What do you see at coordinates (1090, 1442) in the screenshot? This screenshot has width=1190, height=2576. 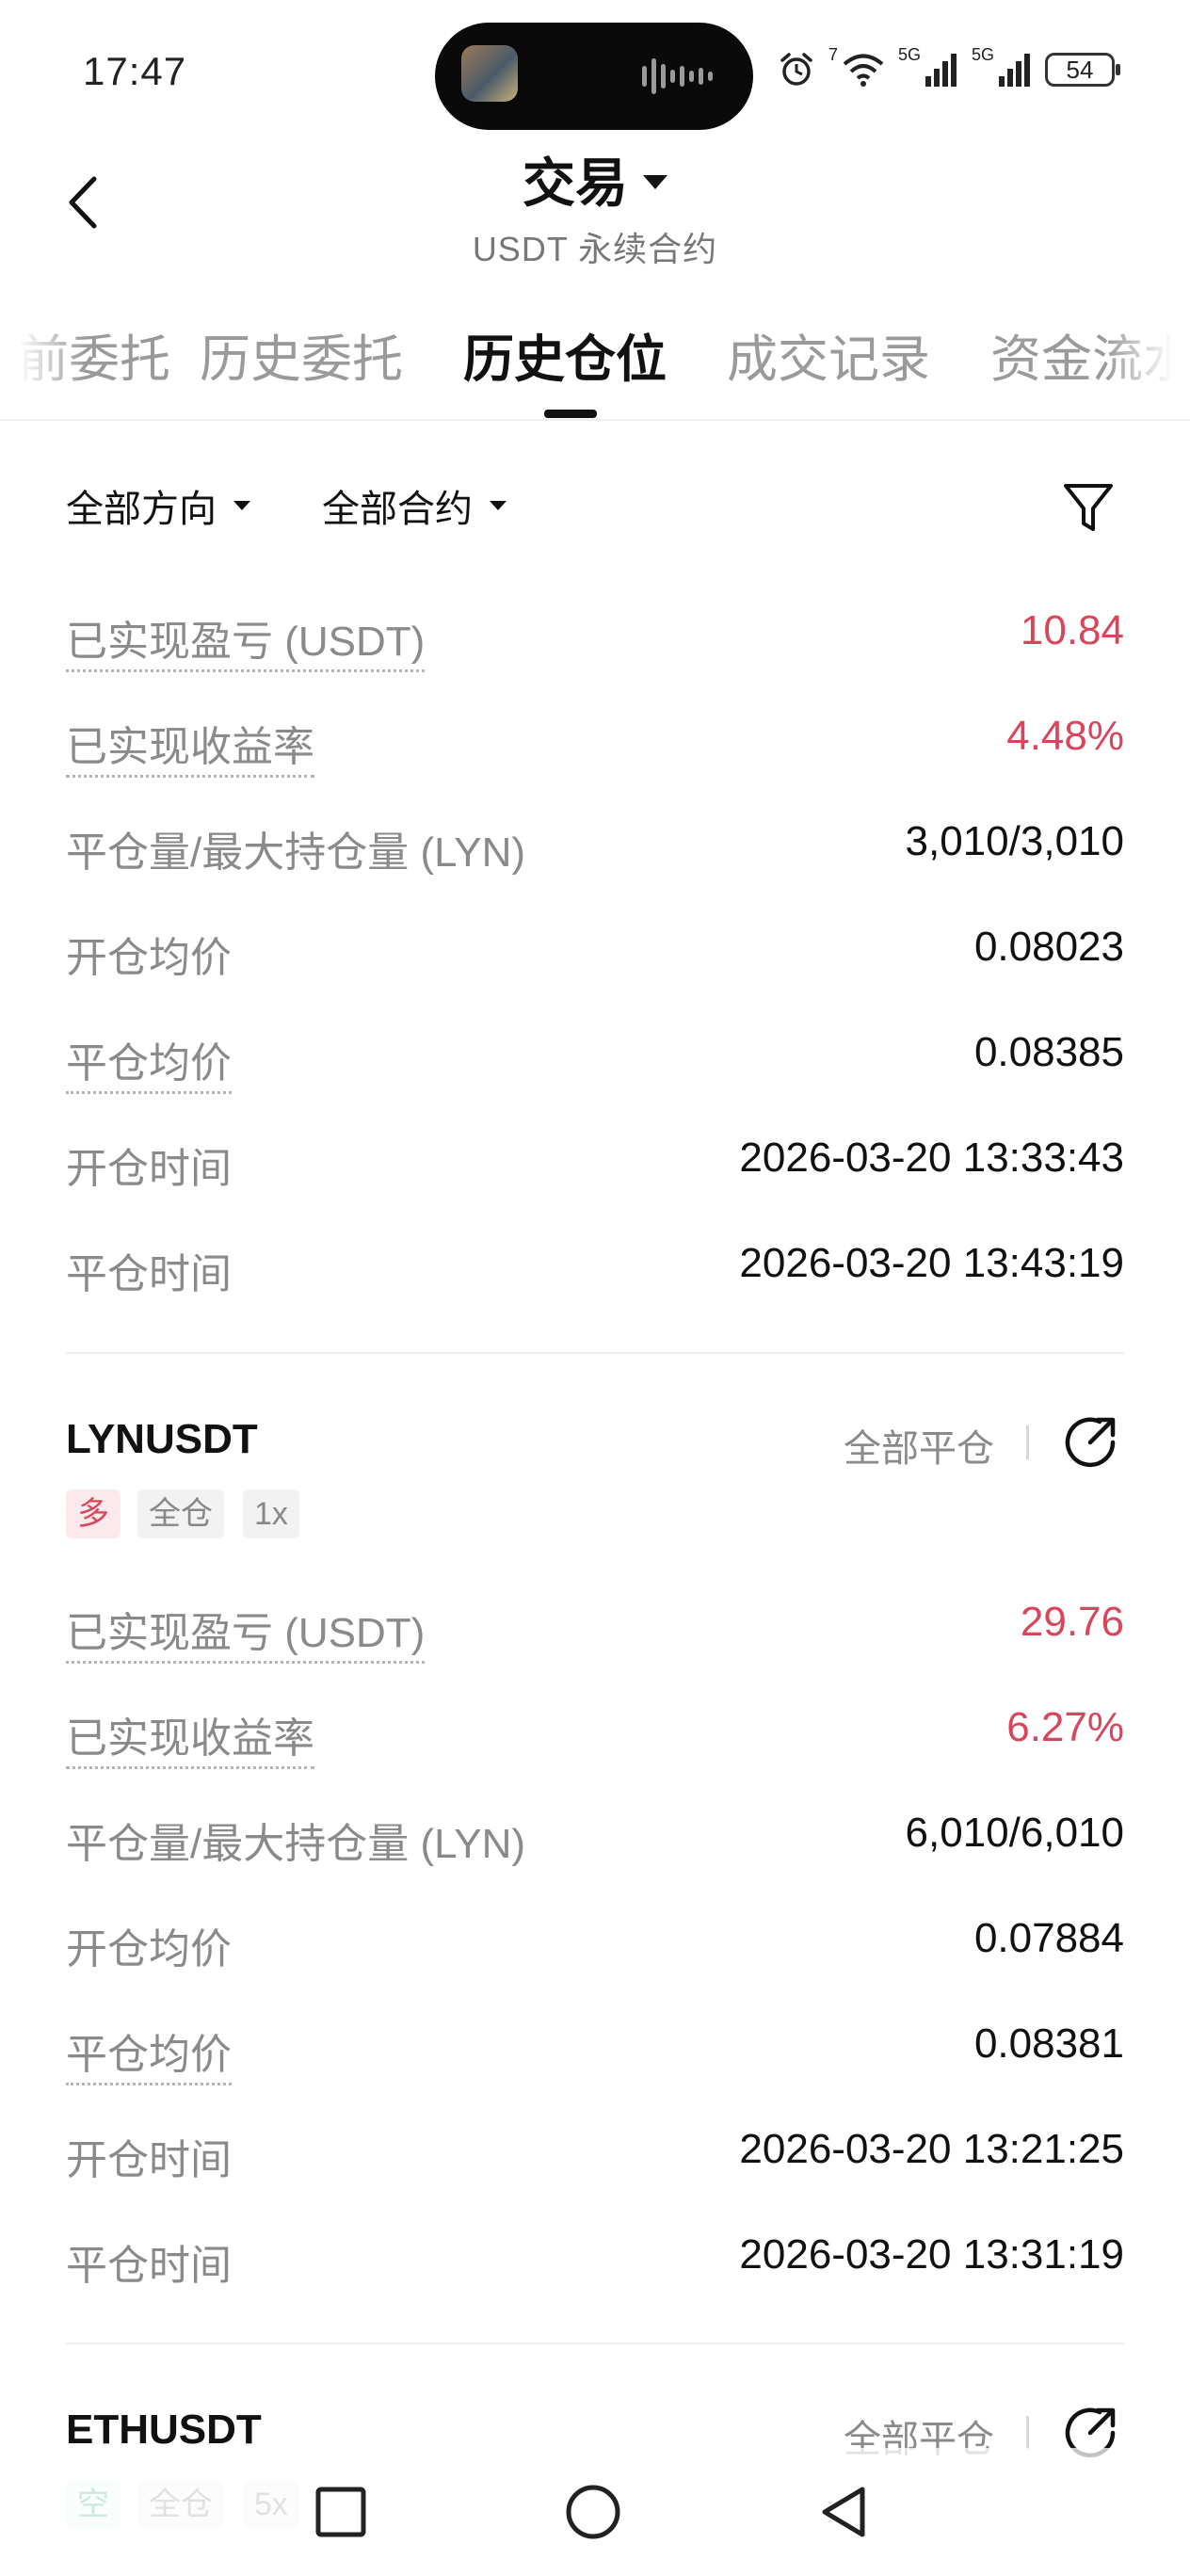 I see `share-icon` at bounding box center [1090, 1442].